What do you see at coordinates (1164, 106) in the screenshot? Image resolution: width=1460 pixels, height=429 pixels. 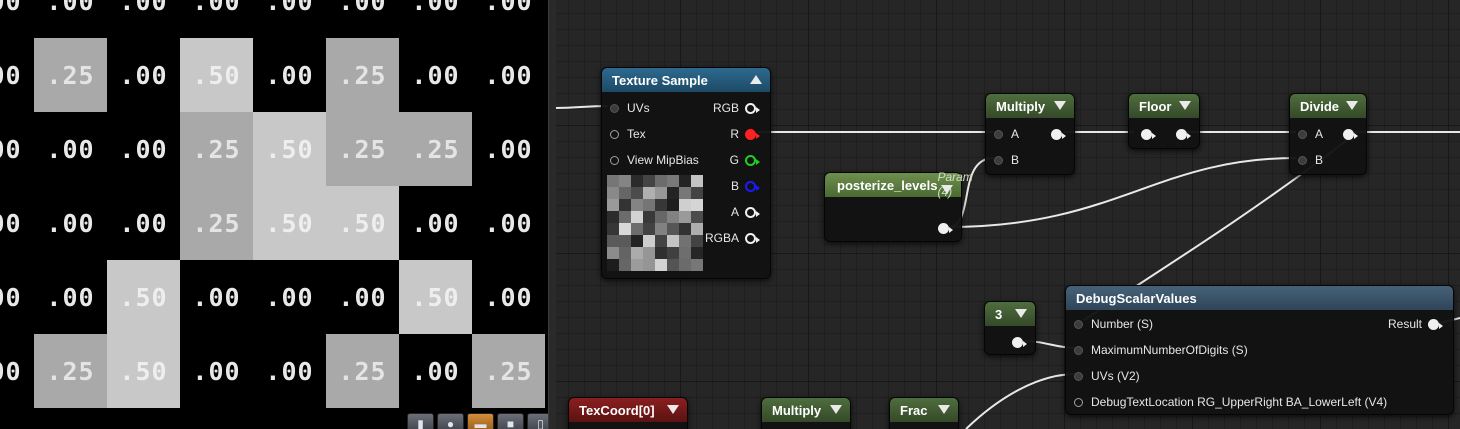 I see `floor-header: Floor` at bounding box center [1164, 106].